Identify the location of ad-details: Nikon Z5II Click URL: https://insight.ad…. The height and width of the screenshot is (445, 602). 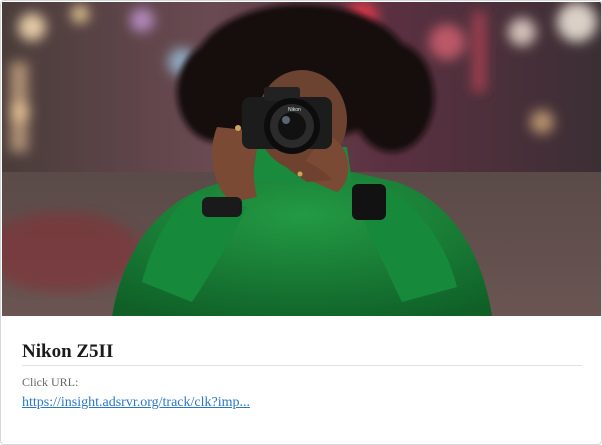
(302, 376).